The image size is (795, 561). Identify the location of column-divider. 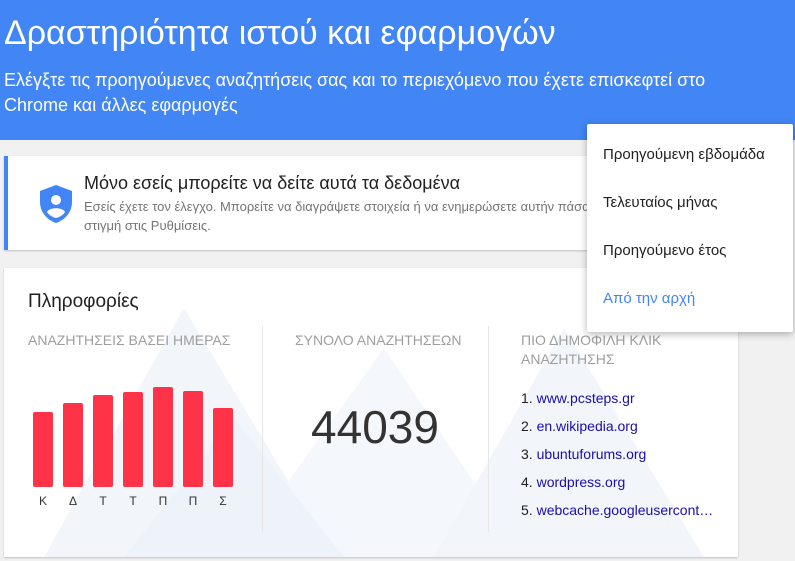
(488, 429).